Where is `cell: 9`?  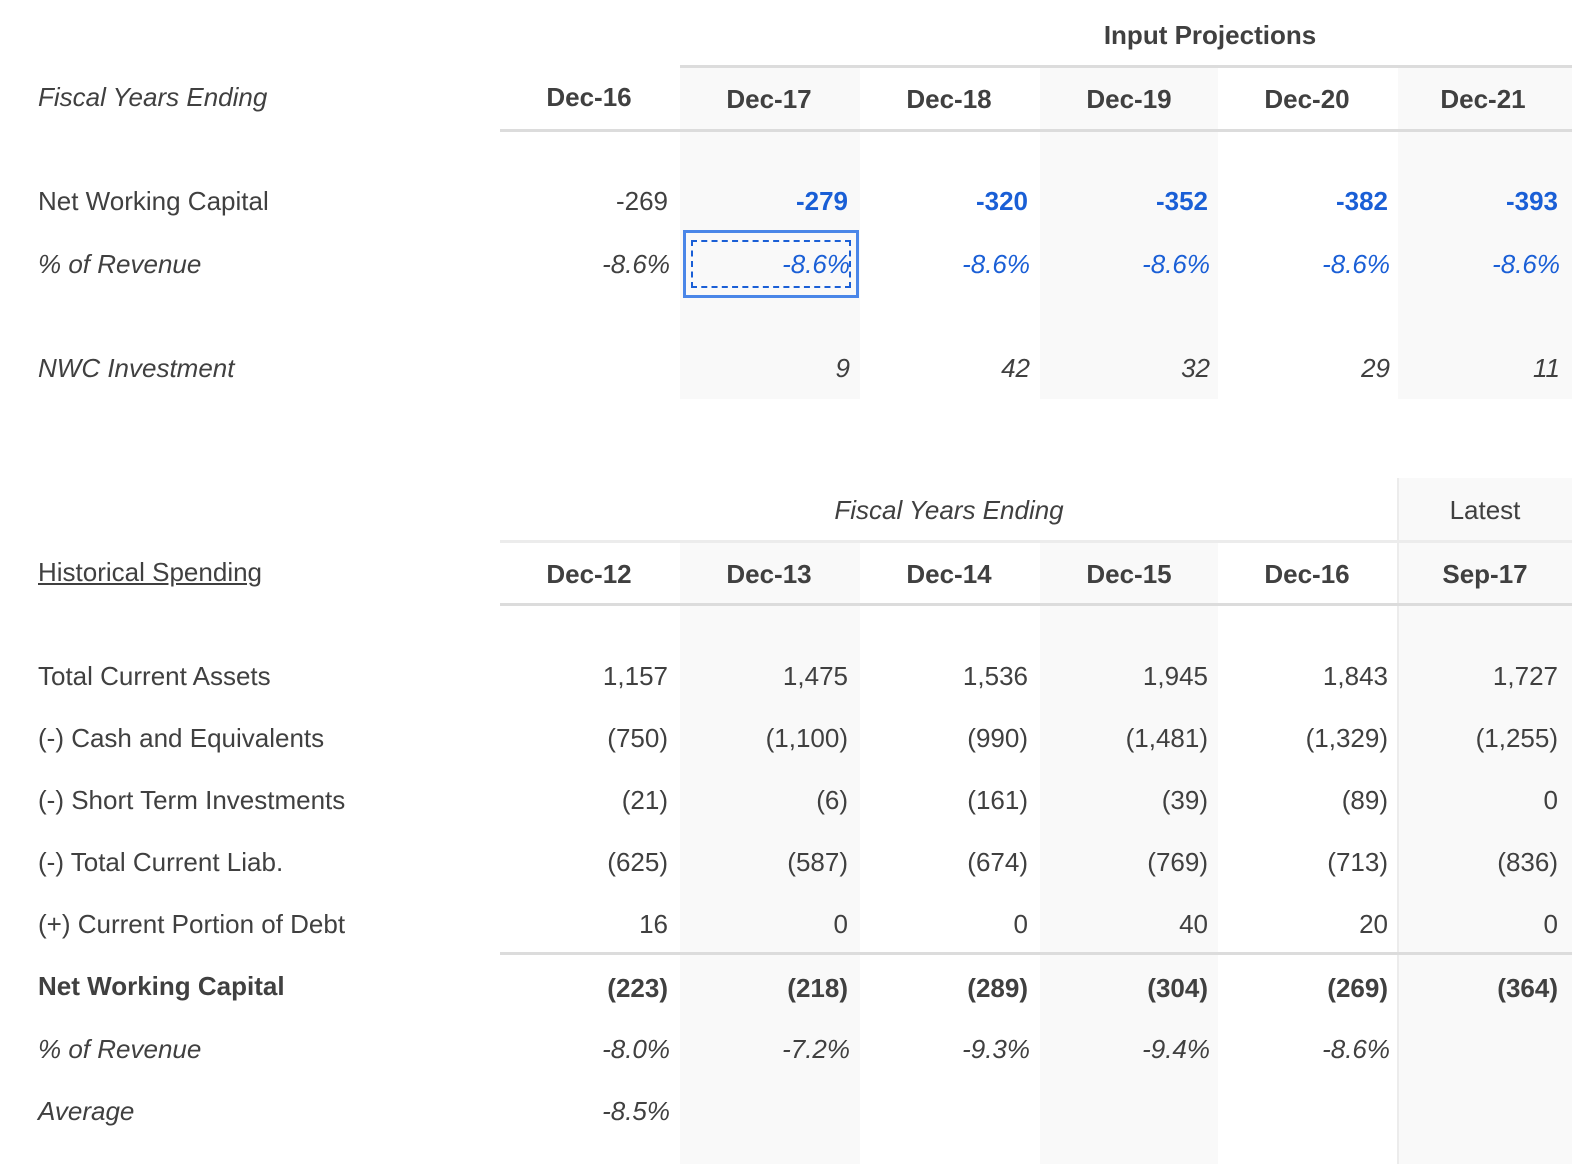 cell: 9 is located at coordinates (765, 368).